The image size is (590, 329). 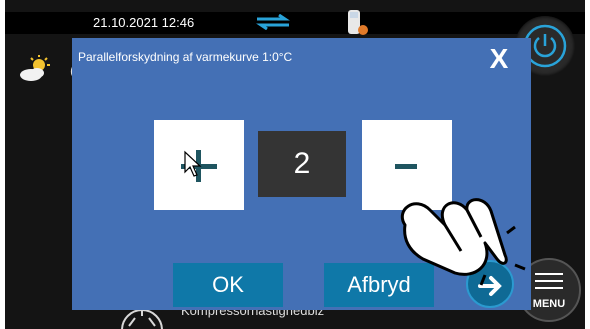 What do you see at coordinates (295, 23) in the screenshot?
I see `status-bar` at bounding box center [295, 23].